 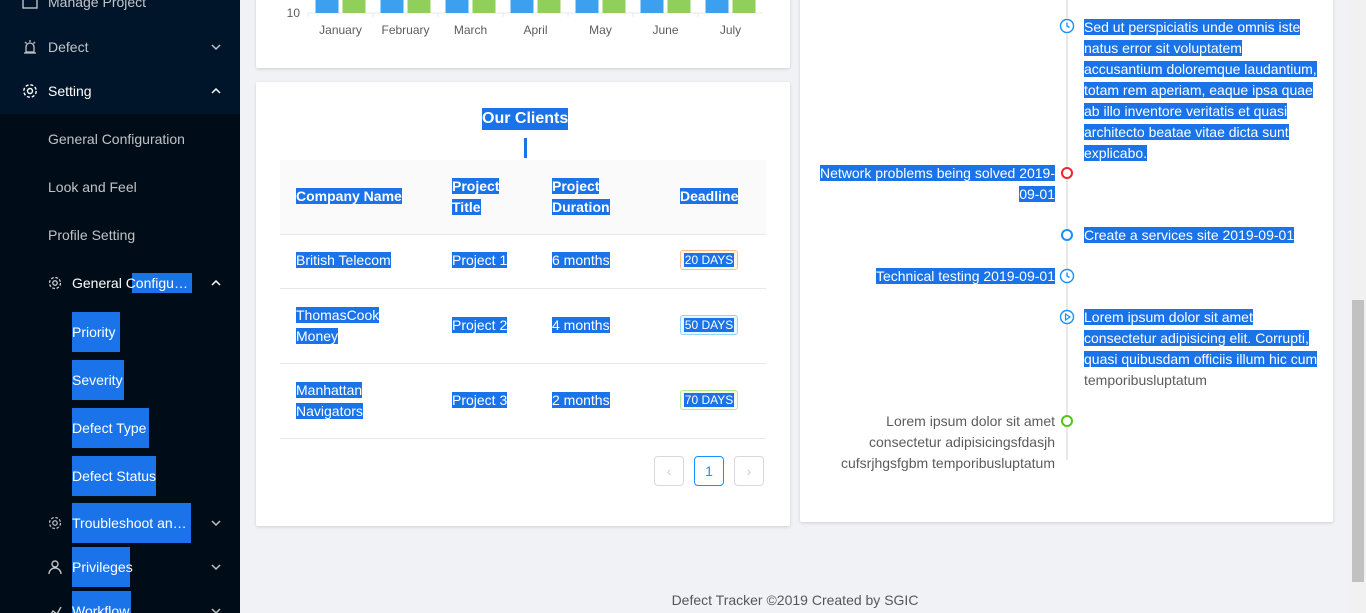 I want to click on submenu-item-profile-setting: Profile Setting, so click(x=120, y=235).